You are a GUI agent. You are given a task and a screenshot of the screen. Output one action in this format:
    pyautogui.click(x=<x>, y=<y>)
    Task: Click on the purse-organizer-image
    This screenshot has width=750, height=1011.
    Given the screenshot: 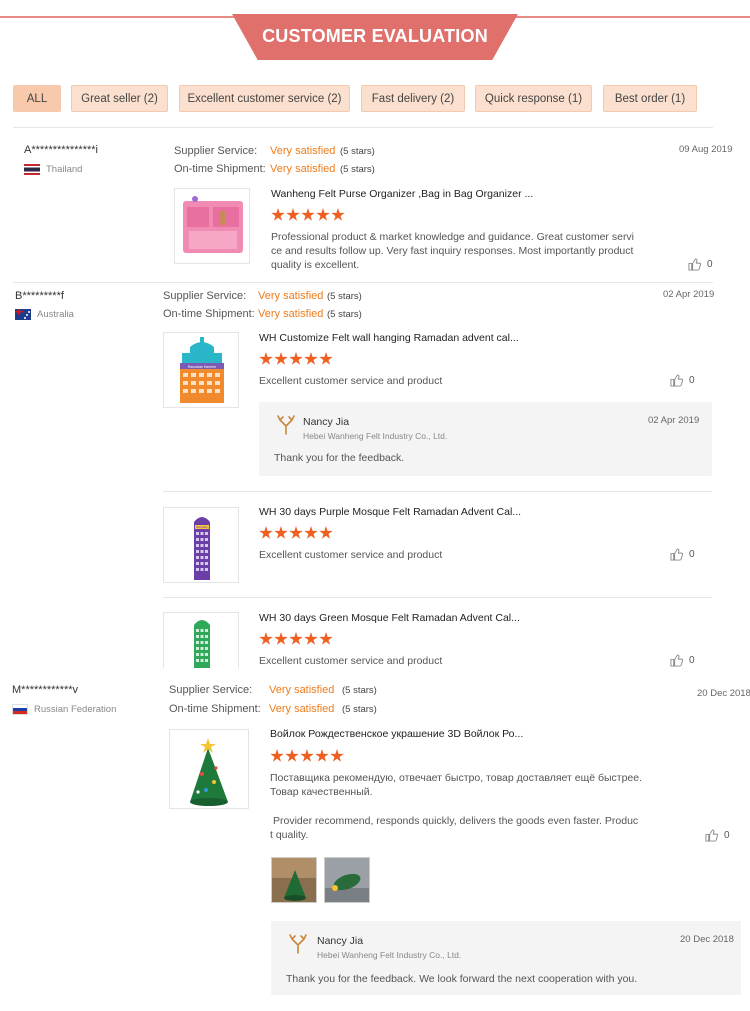 What is the action you would take?
    pyautogui.click(x=213, y=224)
    